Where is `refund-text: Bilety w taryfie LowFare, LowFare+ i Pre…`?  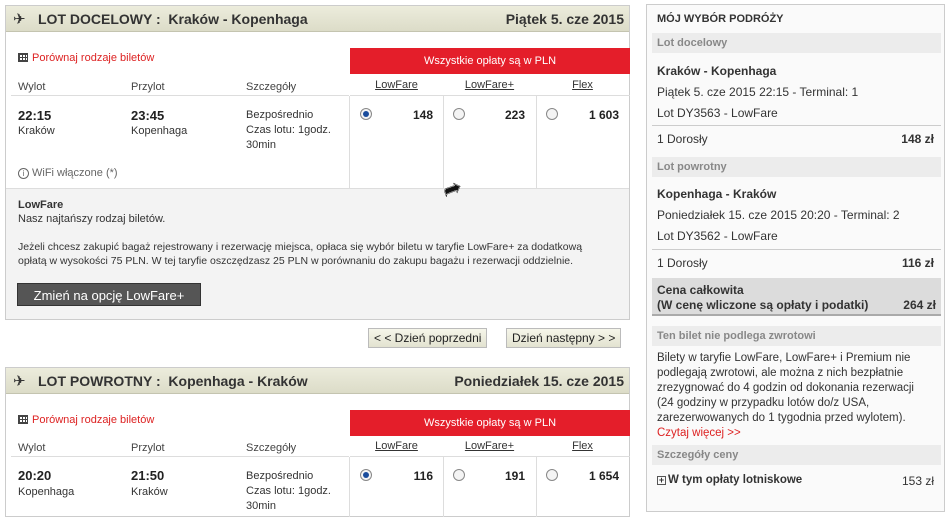 refund-text: Bilety w taryfie LowFare, LowFare+ i Pre… is located at coordinates (785, 396).